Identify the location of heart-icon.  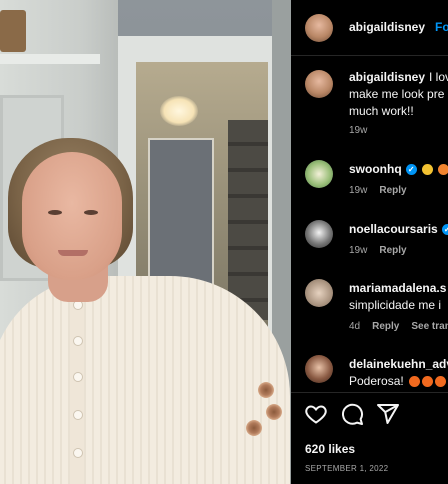
(316, 414).